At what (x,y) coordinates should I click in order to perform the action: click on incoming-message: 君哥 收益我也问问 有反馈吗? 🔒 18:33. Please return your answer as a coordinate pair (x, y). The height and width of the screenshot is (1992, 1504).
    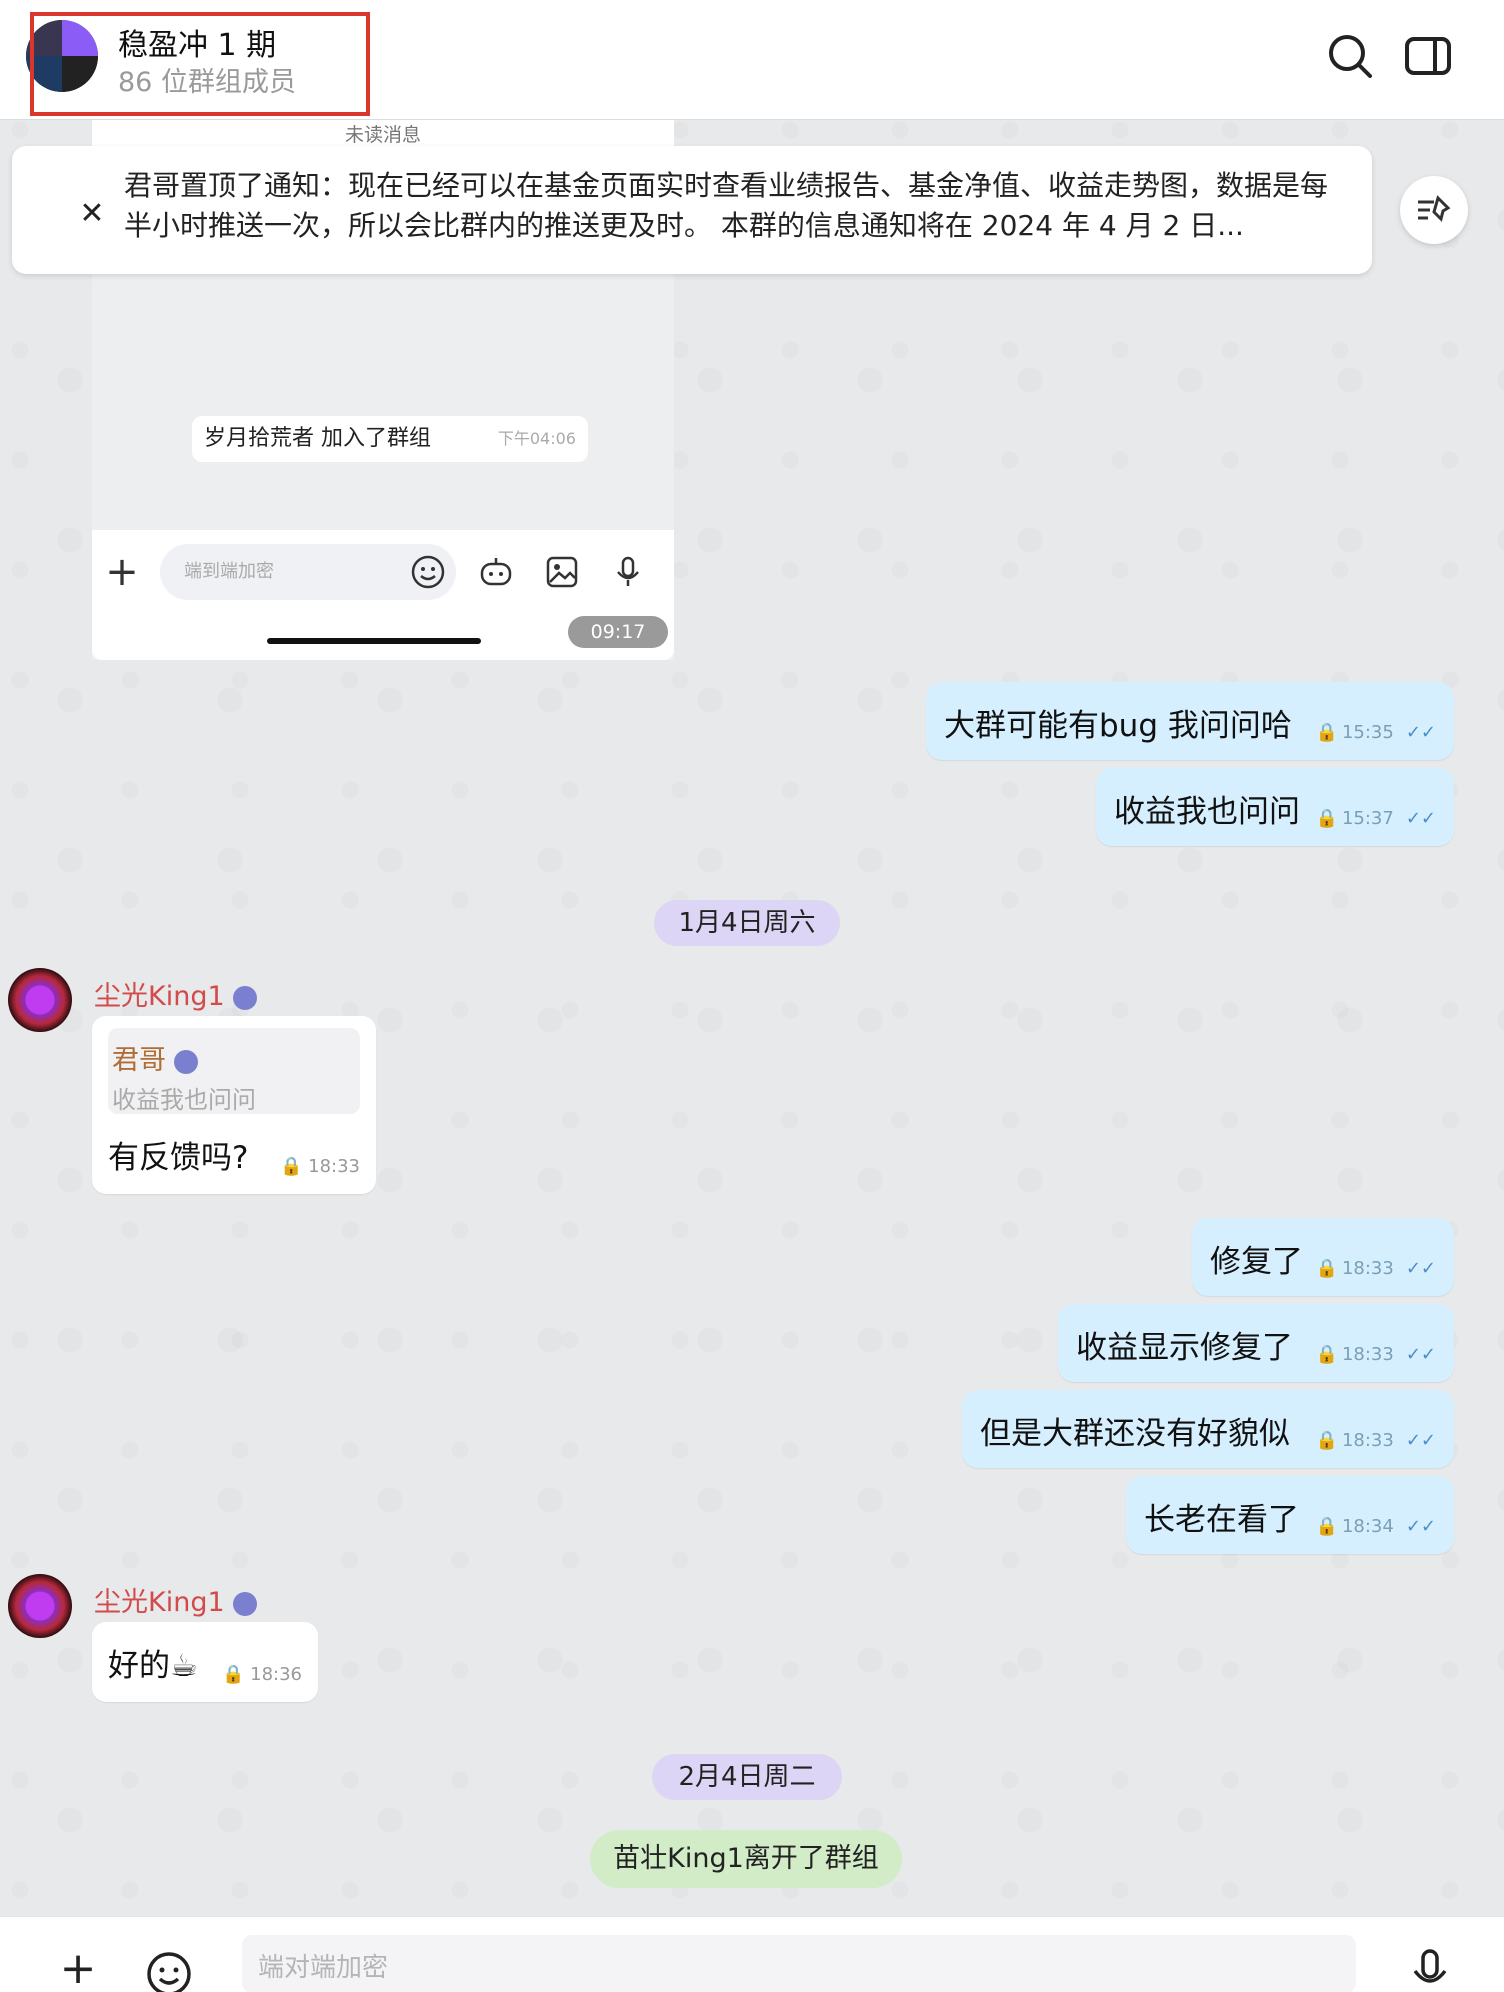
    Looking at the image, I should click on (234, 1105).